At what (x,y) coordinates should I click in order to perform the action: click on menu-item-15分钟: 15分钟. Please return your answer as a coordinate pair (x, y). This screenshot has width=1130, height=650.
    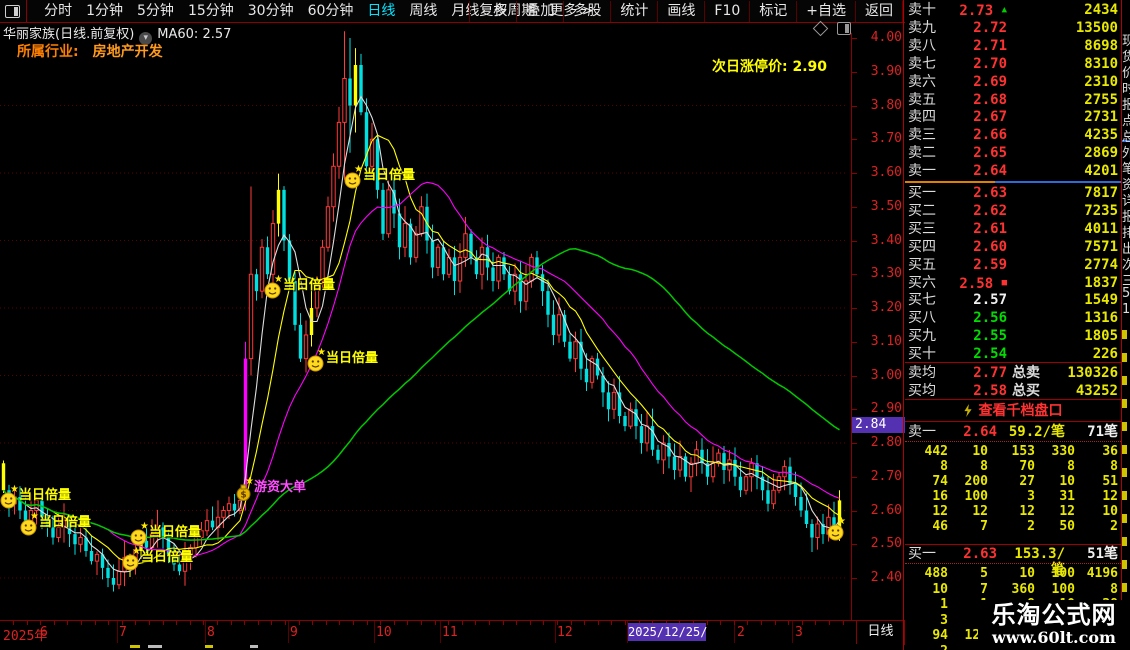
    Looking at the image, I should click on (211, 11).